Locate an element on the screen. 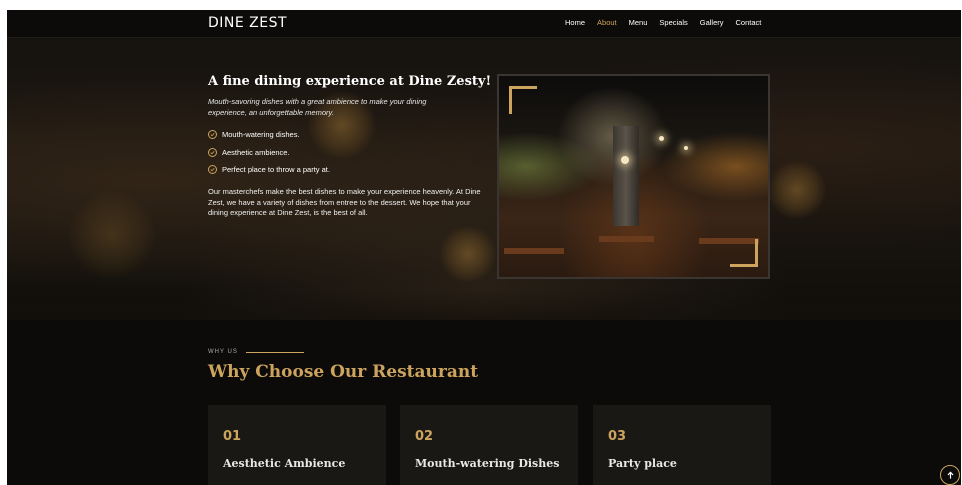 The image size is (962, 485). section-label-text: WHY US is located at coordinates (223, 352).